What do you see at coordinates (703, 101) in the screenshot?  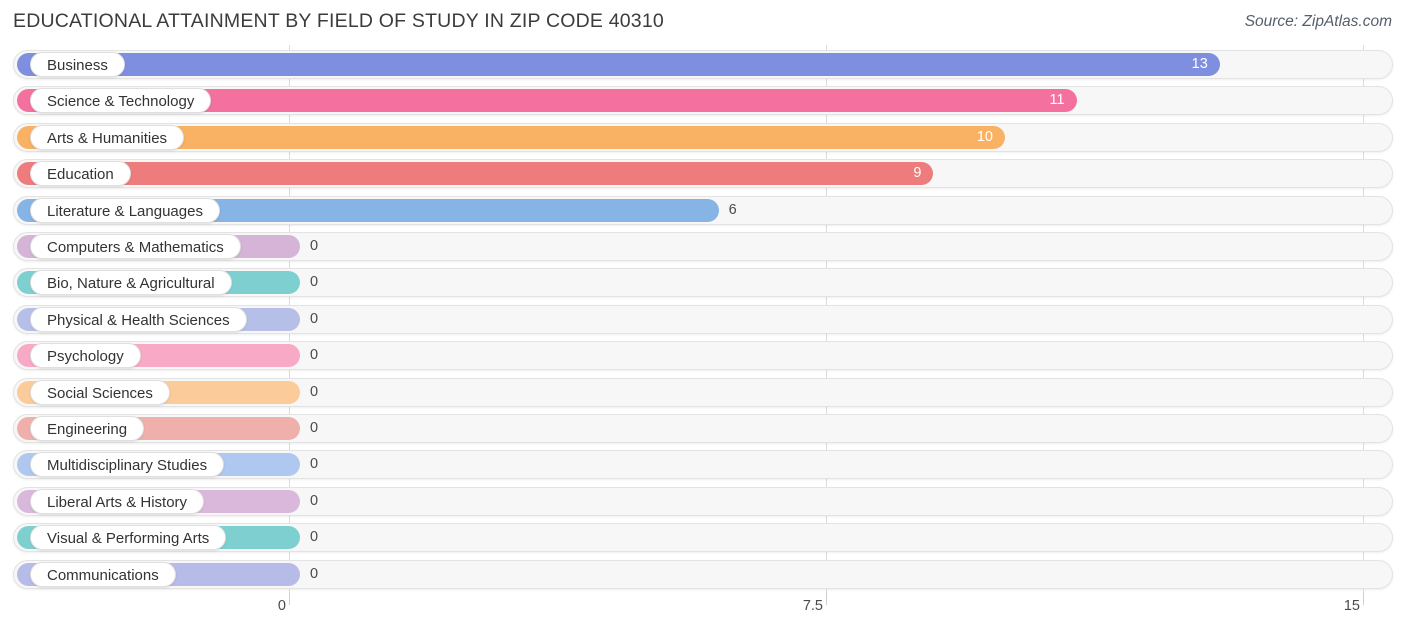 I see `bar-row: 11 Science & Technology` at bounding box center [703, 101].